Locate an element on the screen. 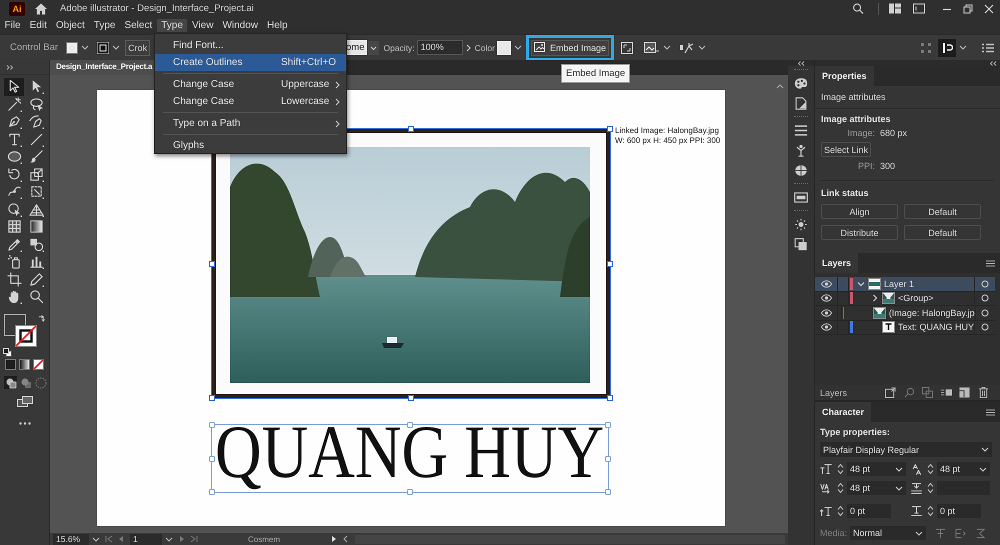 The height and width of the screenshot is (545, 1000). menu-item: Edit is located at coordinates (38, 25).